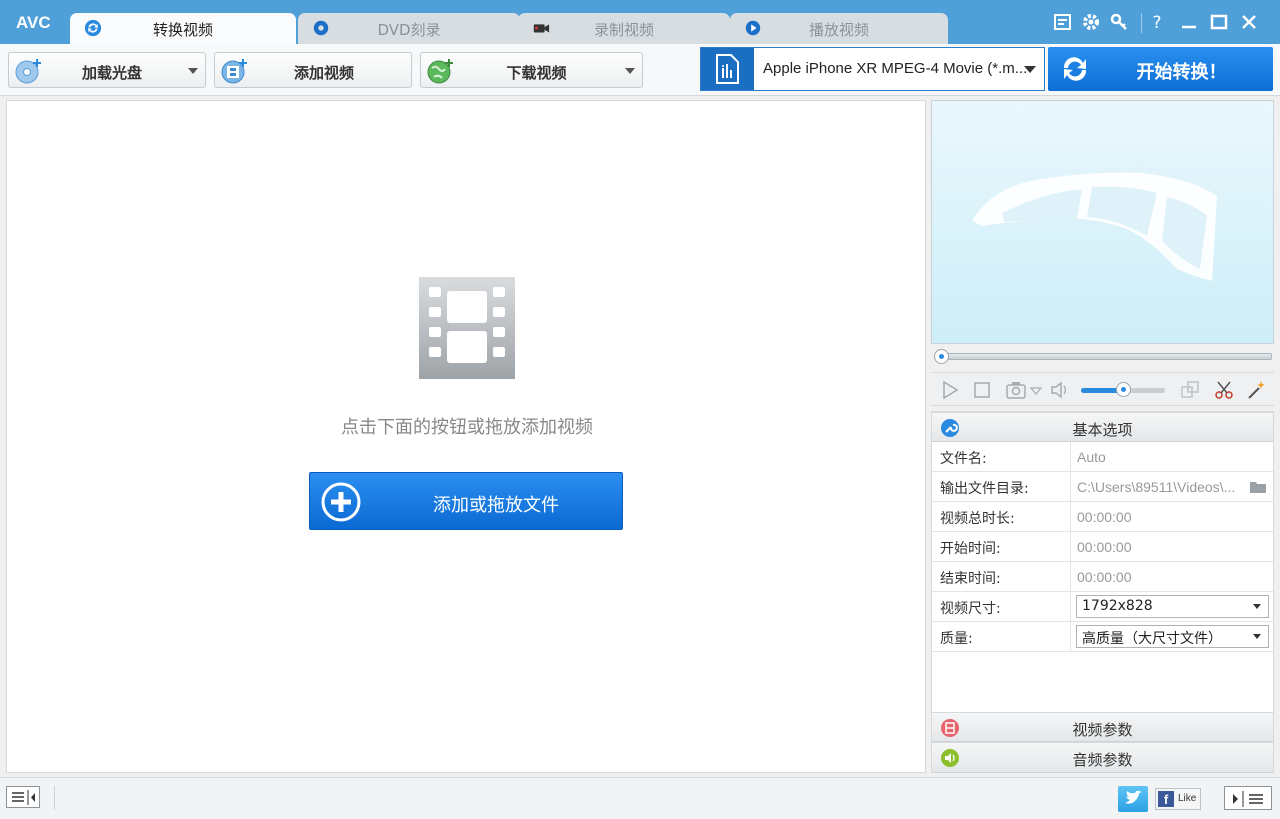 Image resolution: width=1280 pixels, height=819 pixels. I want to click on expand-panel-button, so click(1248, 798).